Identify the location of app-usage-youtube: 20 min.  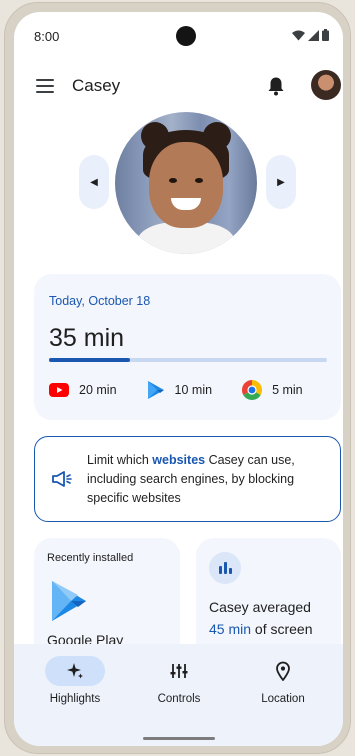
(83, 390).